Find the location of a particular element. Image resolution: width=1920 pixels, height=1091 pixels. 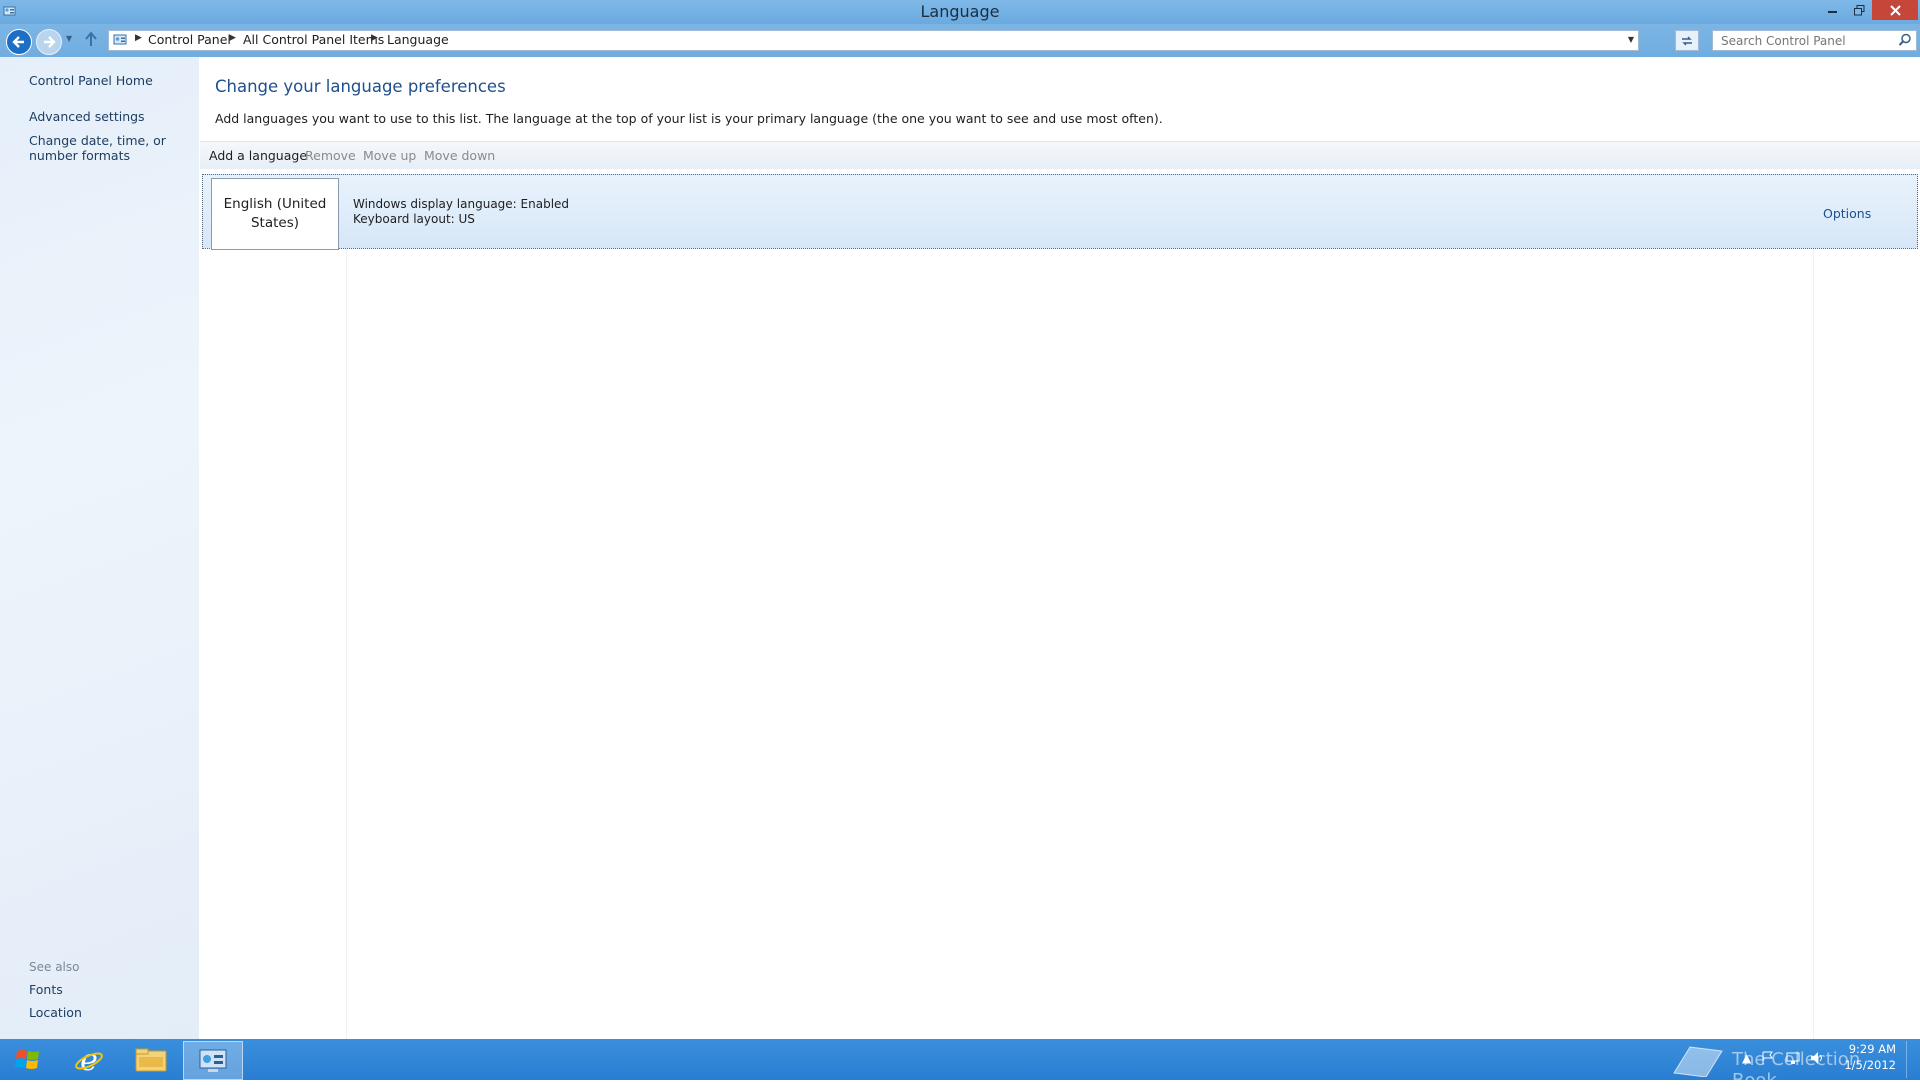

close-icon is located at coordinates (1895, 10).